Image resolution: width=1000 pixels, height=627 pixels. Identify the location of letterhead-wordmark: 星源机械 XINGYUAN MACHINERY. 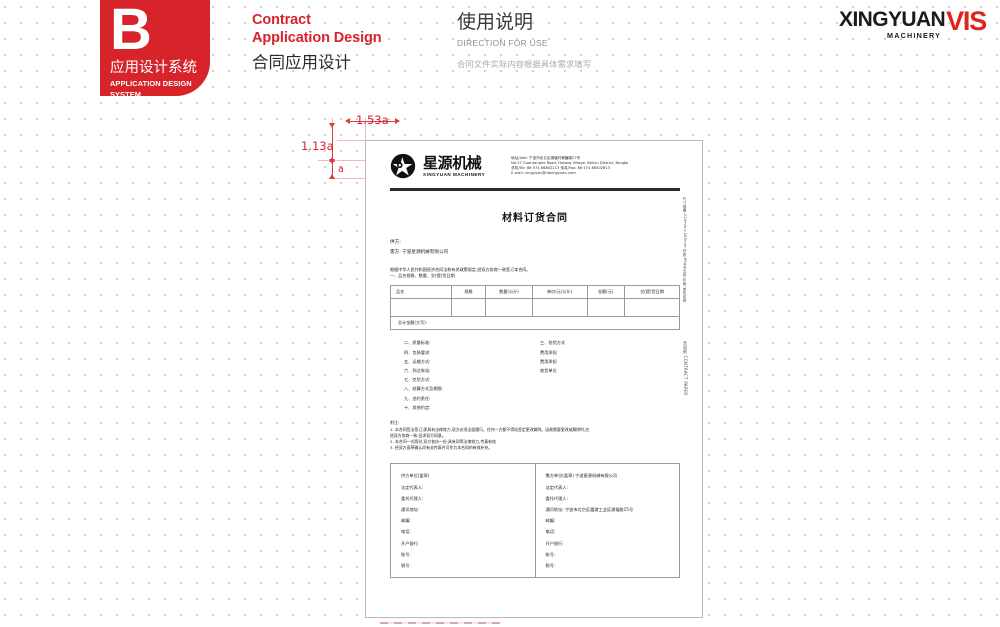
(454, 166).